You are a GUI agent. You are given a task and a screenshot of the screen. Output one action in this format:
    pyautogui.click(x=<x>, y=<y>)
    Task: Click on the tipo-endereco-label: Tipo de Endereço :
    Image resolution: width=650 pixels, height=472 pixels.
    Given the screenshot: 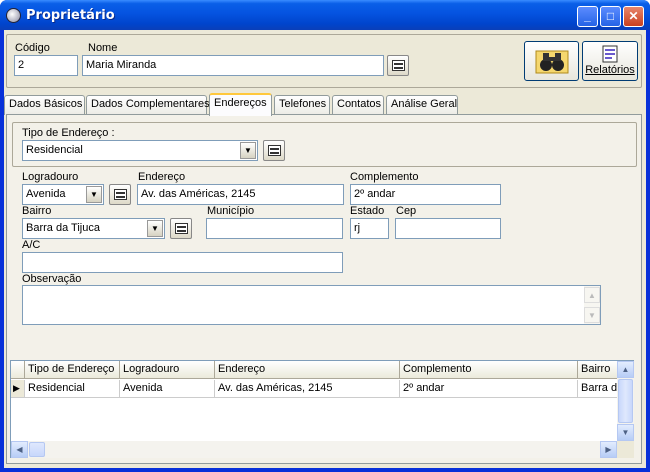 What is the action you would take?
    pyautogui.click(x=68, y=133)
    